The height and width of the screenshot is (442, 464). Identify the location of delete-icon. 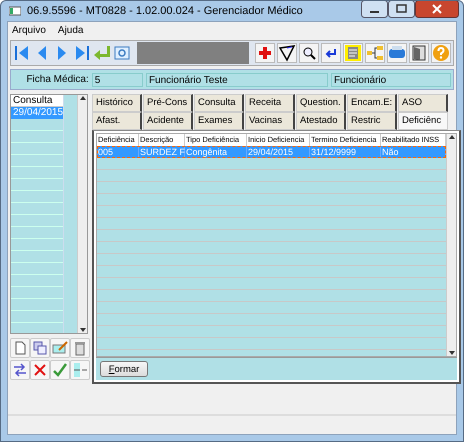
(40, 370).